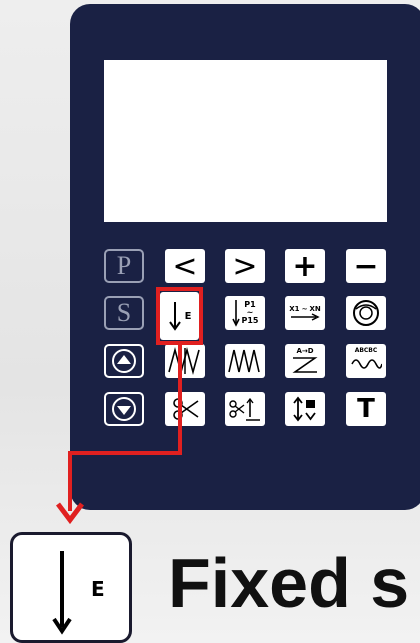  Describe the element at coordinates (305, 316) in the screenshot. I see `right-arrow-icon` at that location.